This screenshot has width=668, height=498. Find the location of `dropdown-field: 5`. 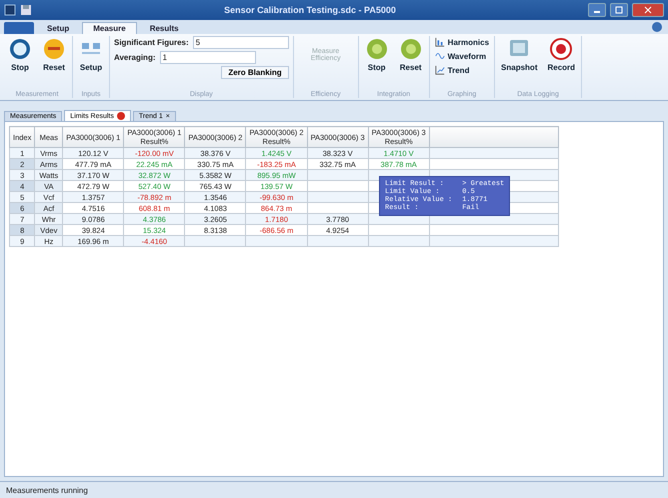

dropdown-field: 5 is located at coordinates (240, 42).